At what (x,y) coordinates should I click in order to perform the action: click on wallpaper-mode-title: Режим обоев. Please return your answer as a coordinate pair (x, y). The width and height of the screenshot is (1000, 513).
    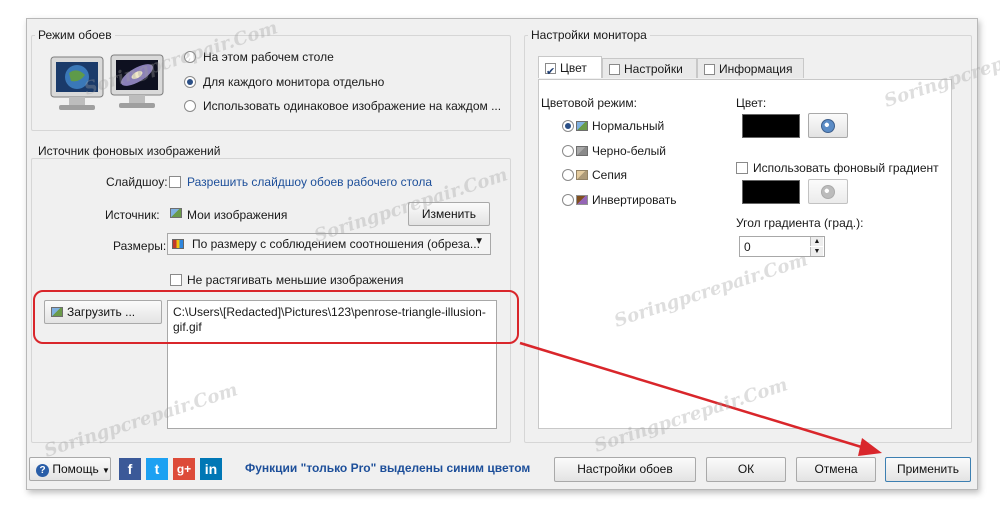
    Looking at the image, I should click on (75, 35).